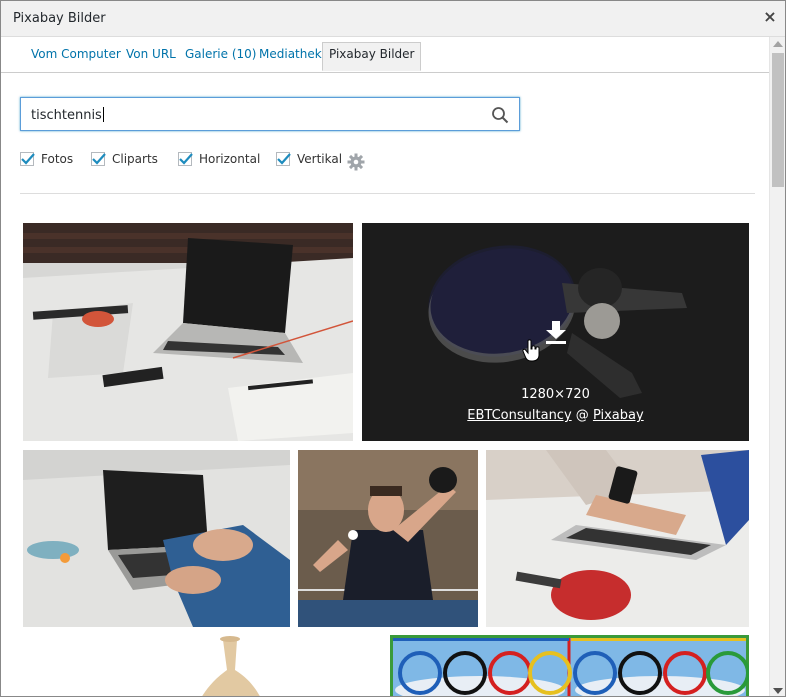 The image size is (786, 697). I want to click on result-image-laptop-table, so click(188, 332).